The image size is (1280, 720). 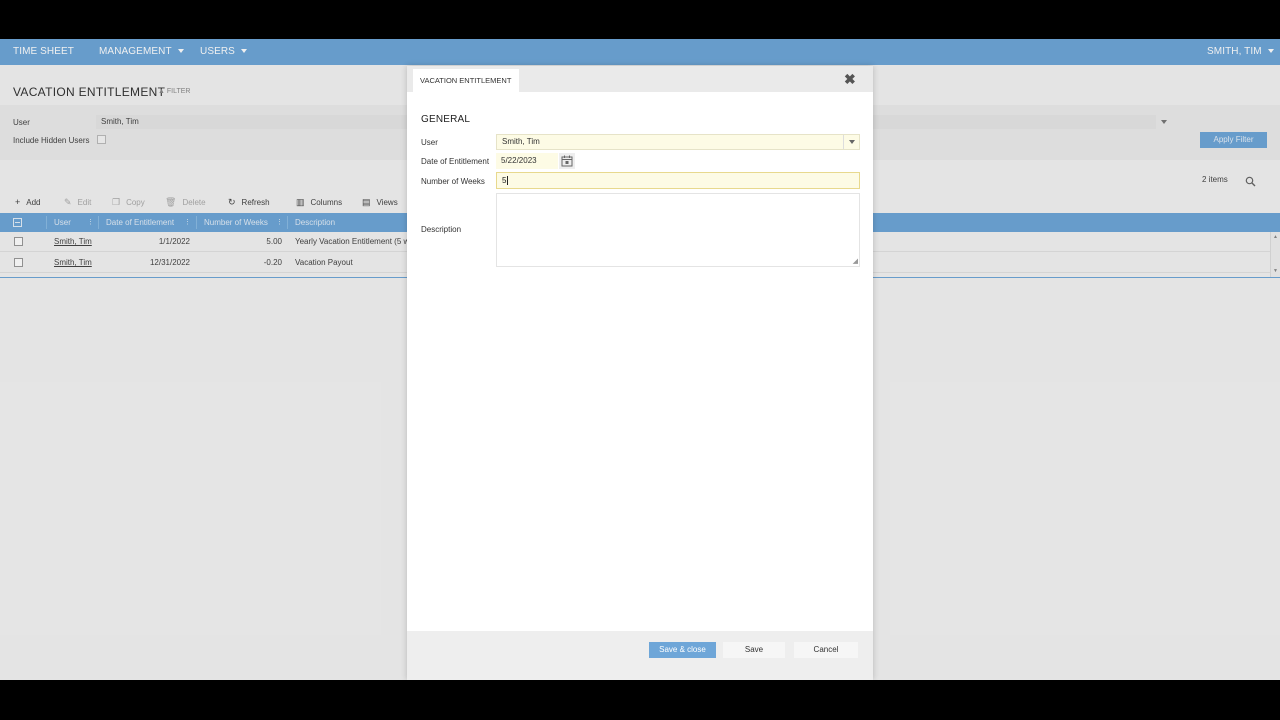 I want to click on text-cursor, so click(x=508, y=181).